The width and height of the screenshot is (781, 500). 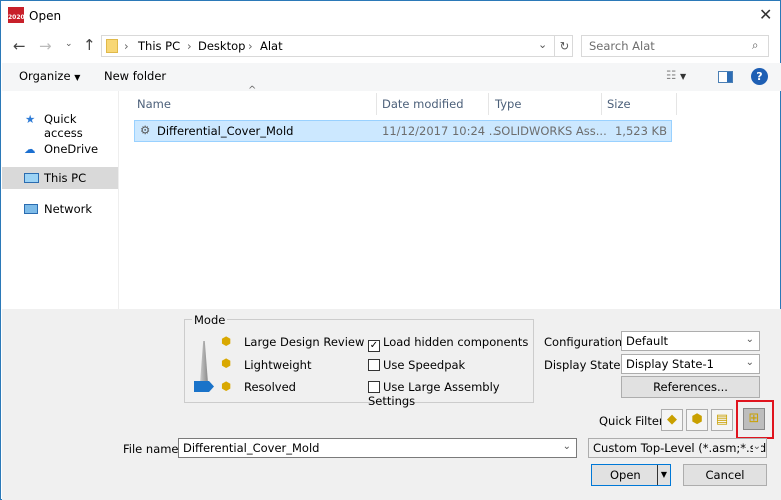 I want to click on cancel-button: Cancel, so click(x=725, y=475).